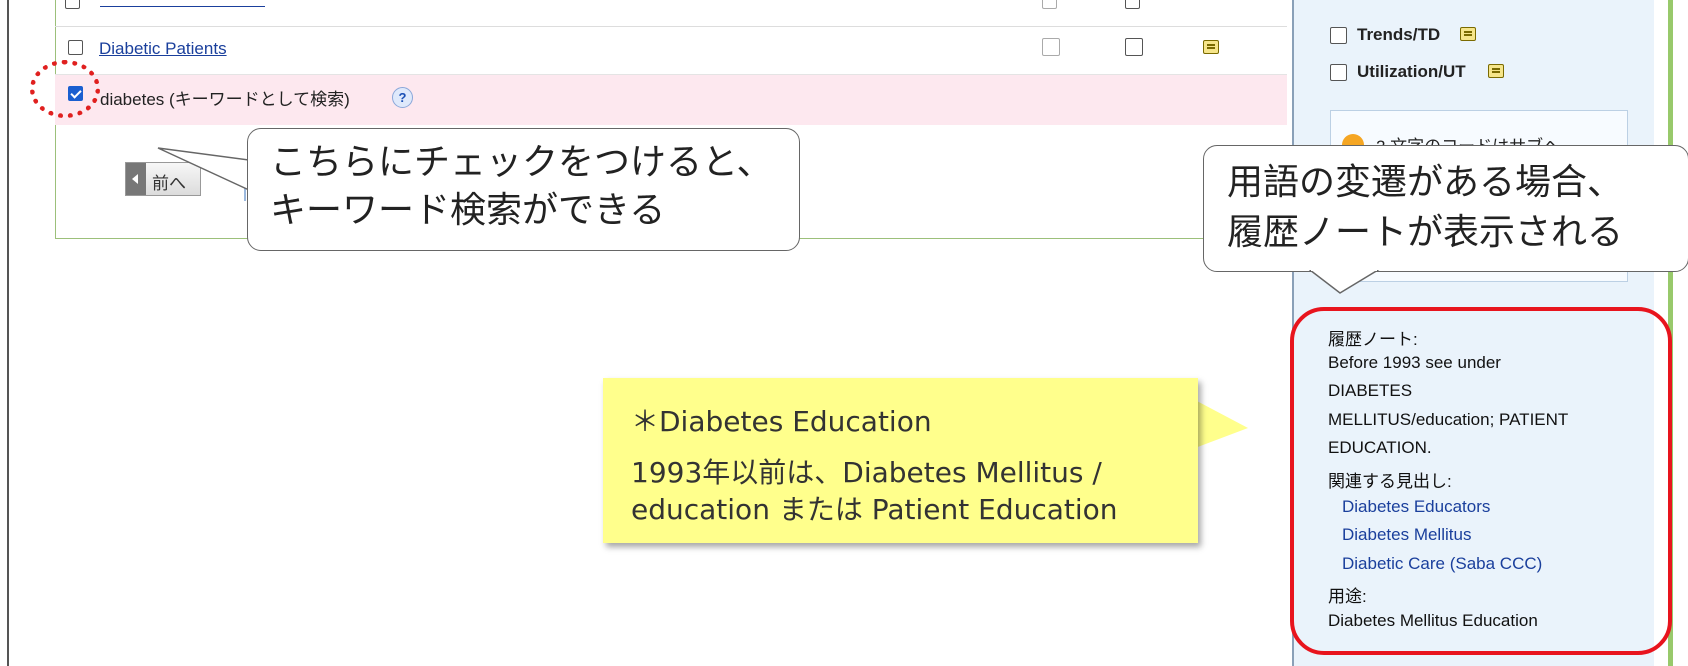 The height and width of the screenshot is (666, 1688). I want to click on utilization-checkbox, so click(1338, 72).